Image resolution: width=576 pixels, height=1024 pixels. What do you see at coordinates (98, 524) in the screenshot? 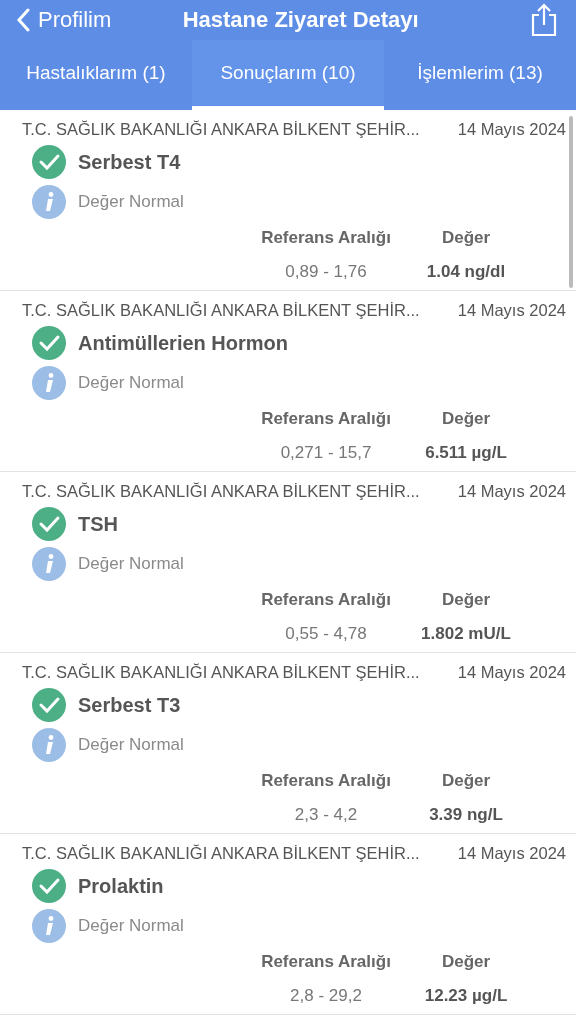
I see `test-name: TSH` at bounding box center [98, 524].